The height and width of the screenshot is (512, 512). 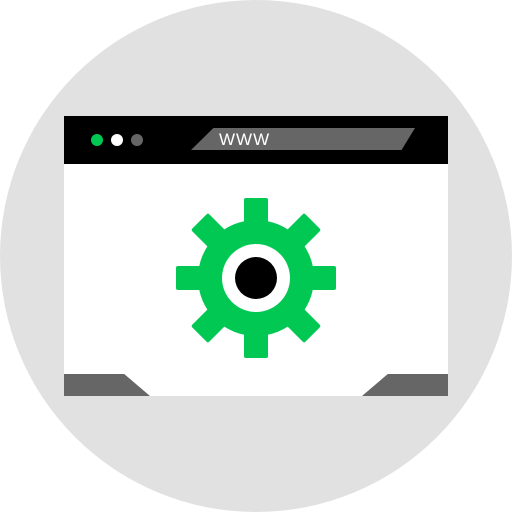 What do you see at coordinates (137, 140) in the screenshot?
I see `window-dot-gray` at bounding box center [137, 140].